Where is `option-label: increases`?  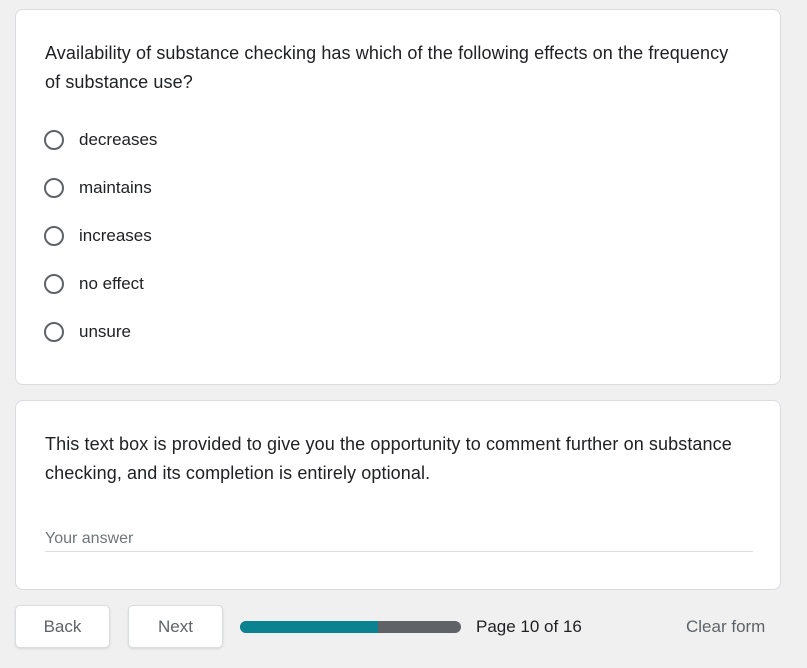
option-label: increases is located at coordinates (115, 235).